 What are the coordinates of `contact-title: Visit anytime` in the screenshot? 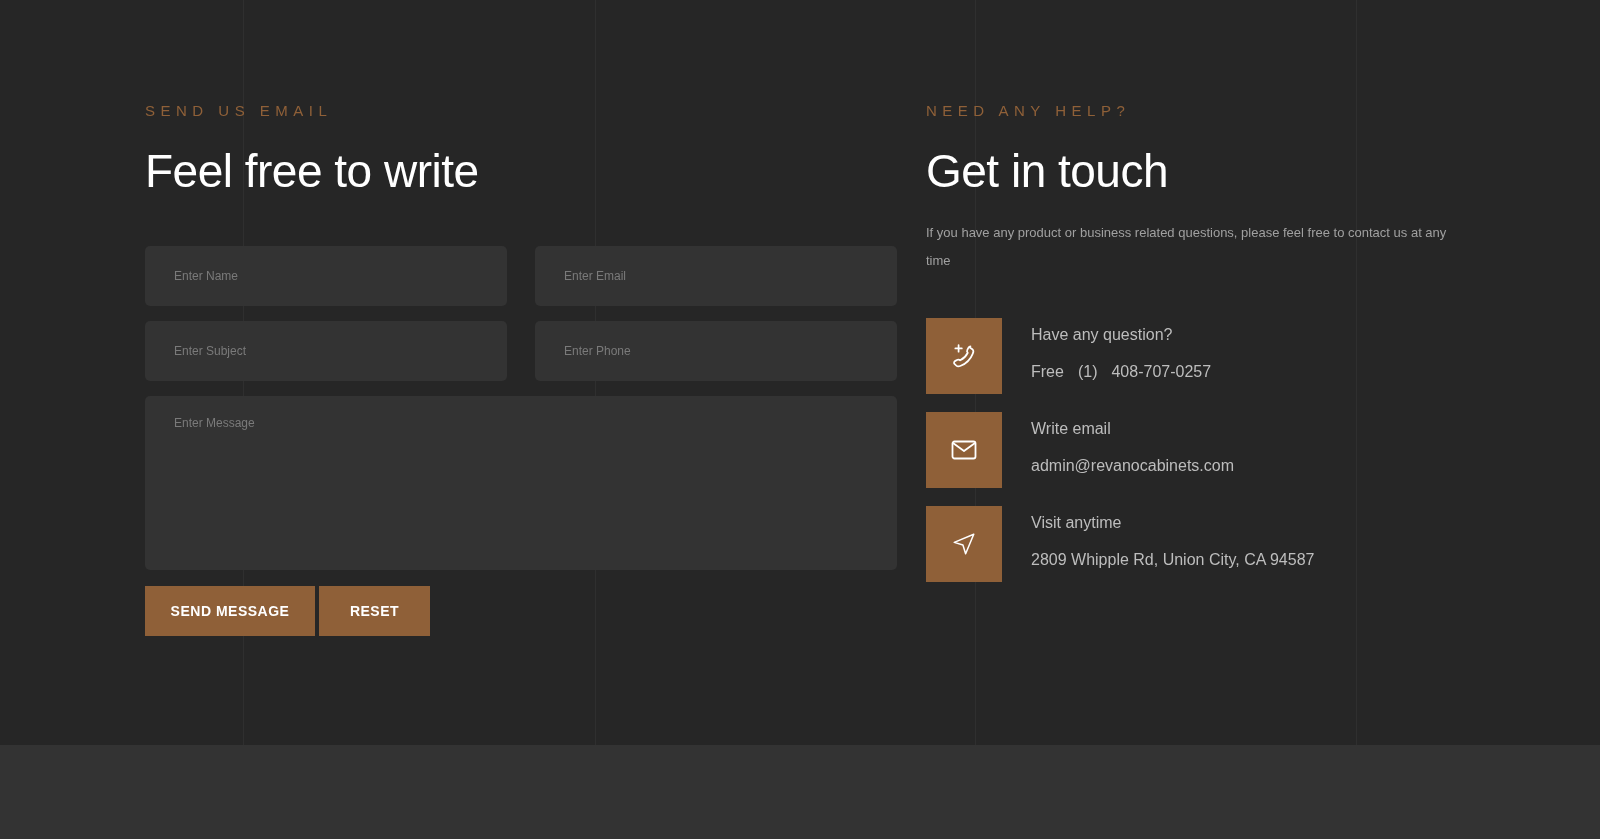 It's located at (1077, 523).